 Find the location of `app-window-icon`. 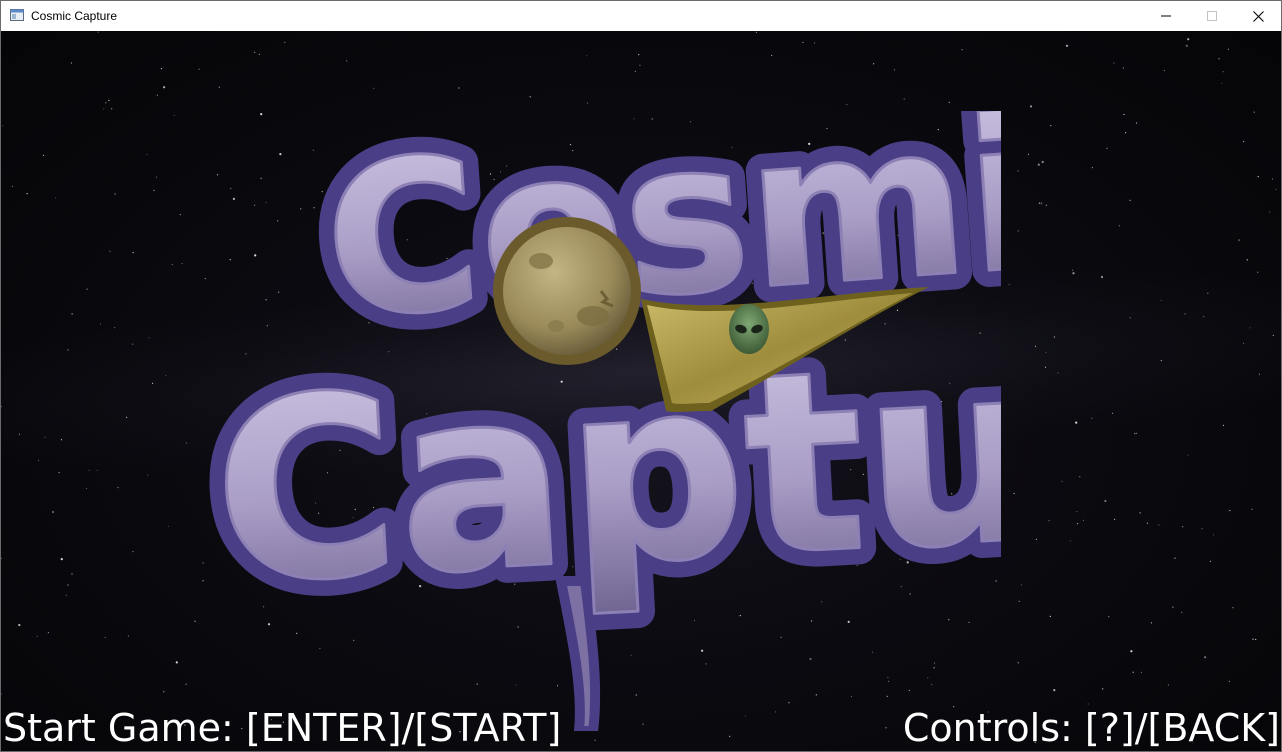

app-window-icon is located at coordinates (17, 15).